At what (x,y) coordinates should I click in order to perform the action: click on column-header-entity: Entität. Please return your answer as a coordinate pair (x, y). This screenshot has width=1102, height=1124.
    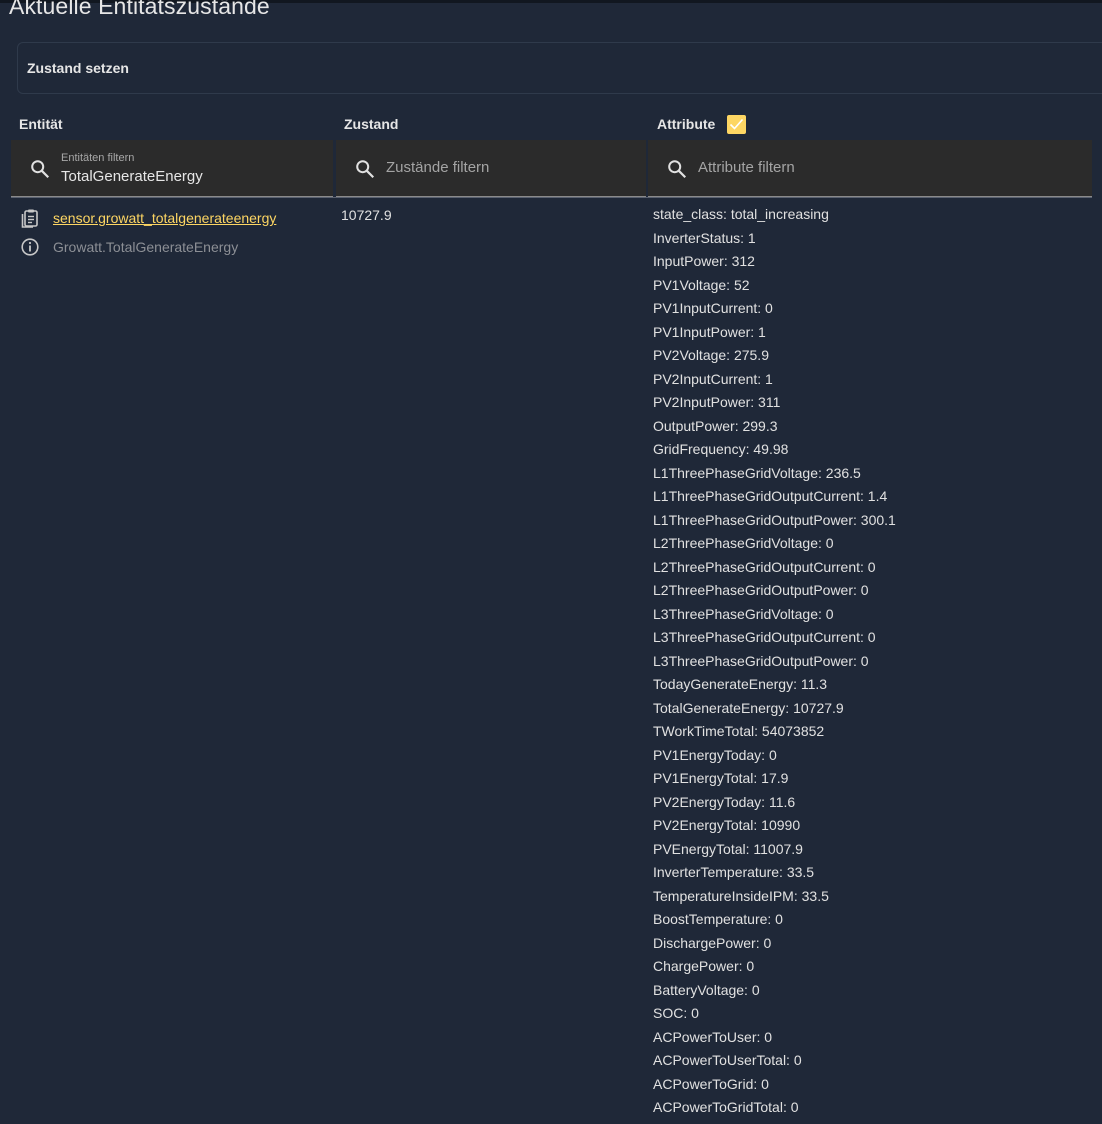
    Looking at the image, I should click on (41, 124).